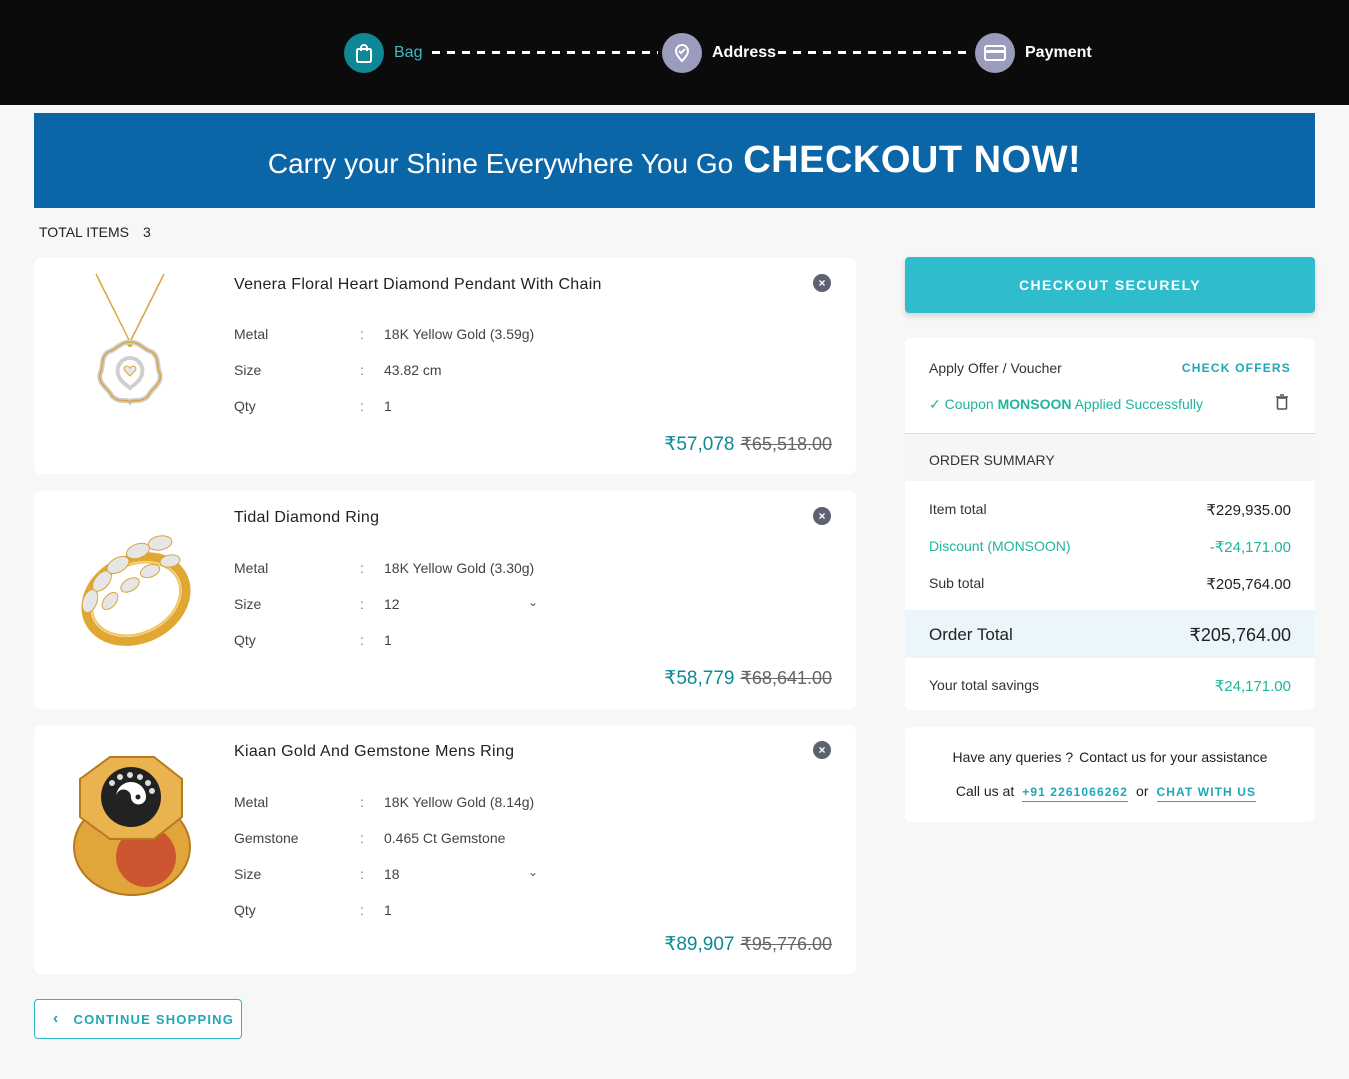 This screenshot has width=1349, height=1079. What do you see at coordinates (130, 347) in the screenshot?
I see `pendant-image` at bounding box center [130, 347].